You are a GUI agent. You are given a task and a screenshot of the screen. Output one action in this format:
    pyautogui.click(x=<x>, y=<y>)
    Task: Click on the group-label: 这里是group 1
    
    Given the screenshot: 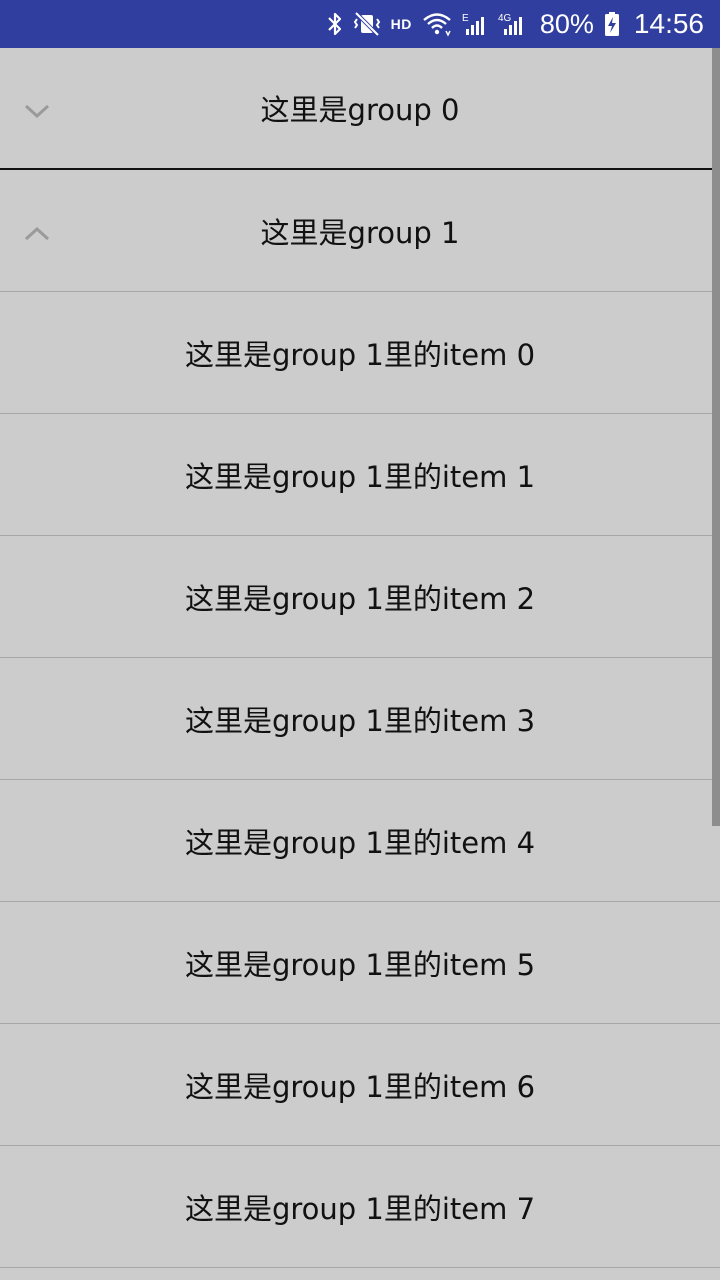 What is the action you would take?
    pyautogui.click(x=360, y=232)
    